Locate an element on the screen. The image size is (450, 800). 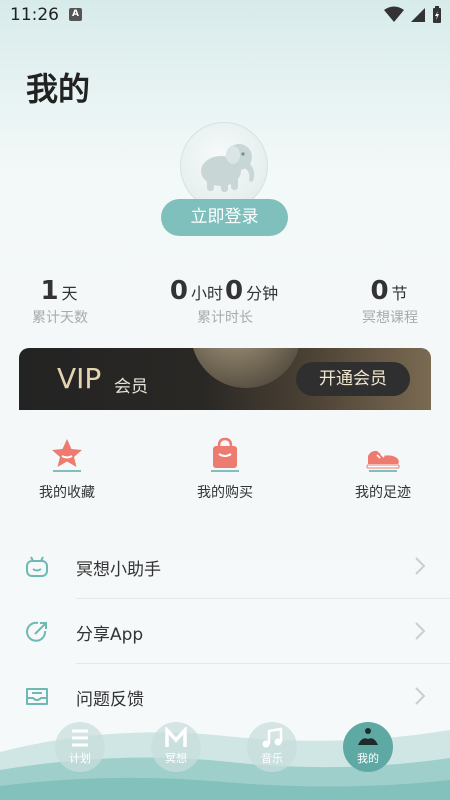
m-icon is located at coordinates (176, 737).